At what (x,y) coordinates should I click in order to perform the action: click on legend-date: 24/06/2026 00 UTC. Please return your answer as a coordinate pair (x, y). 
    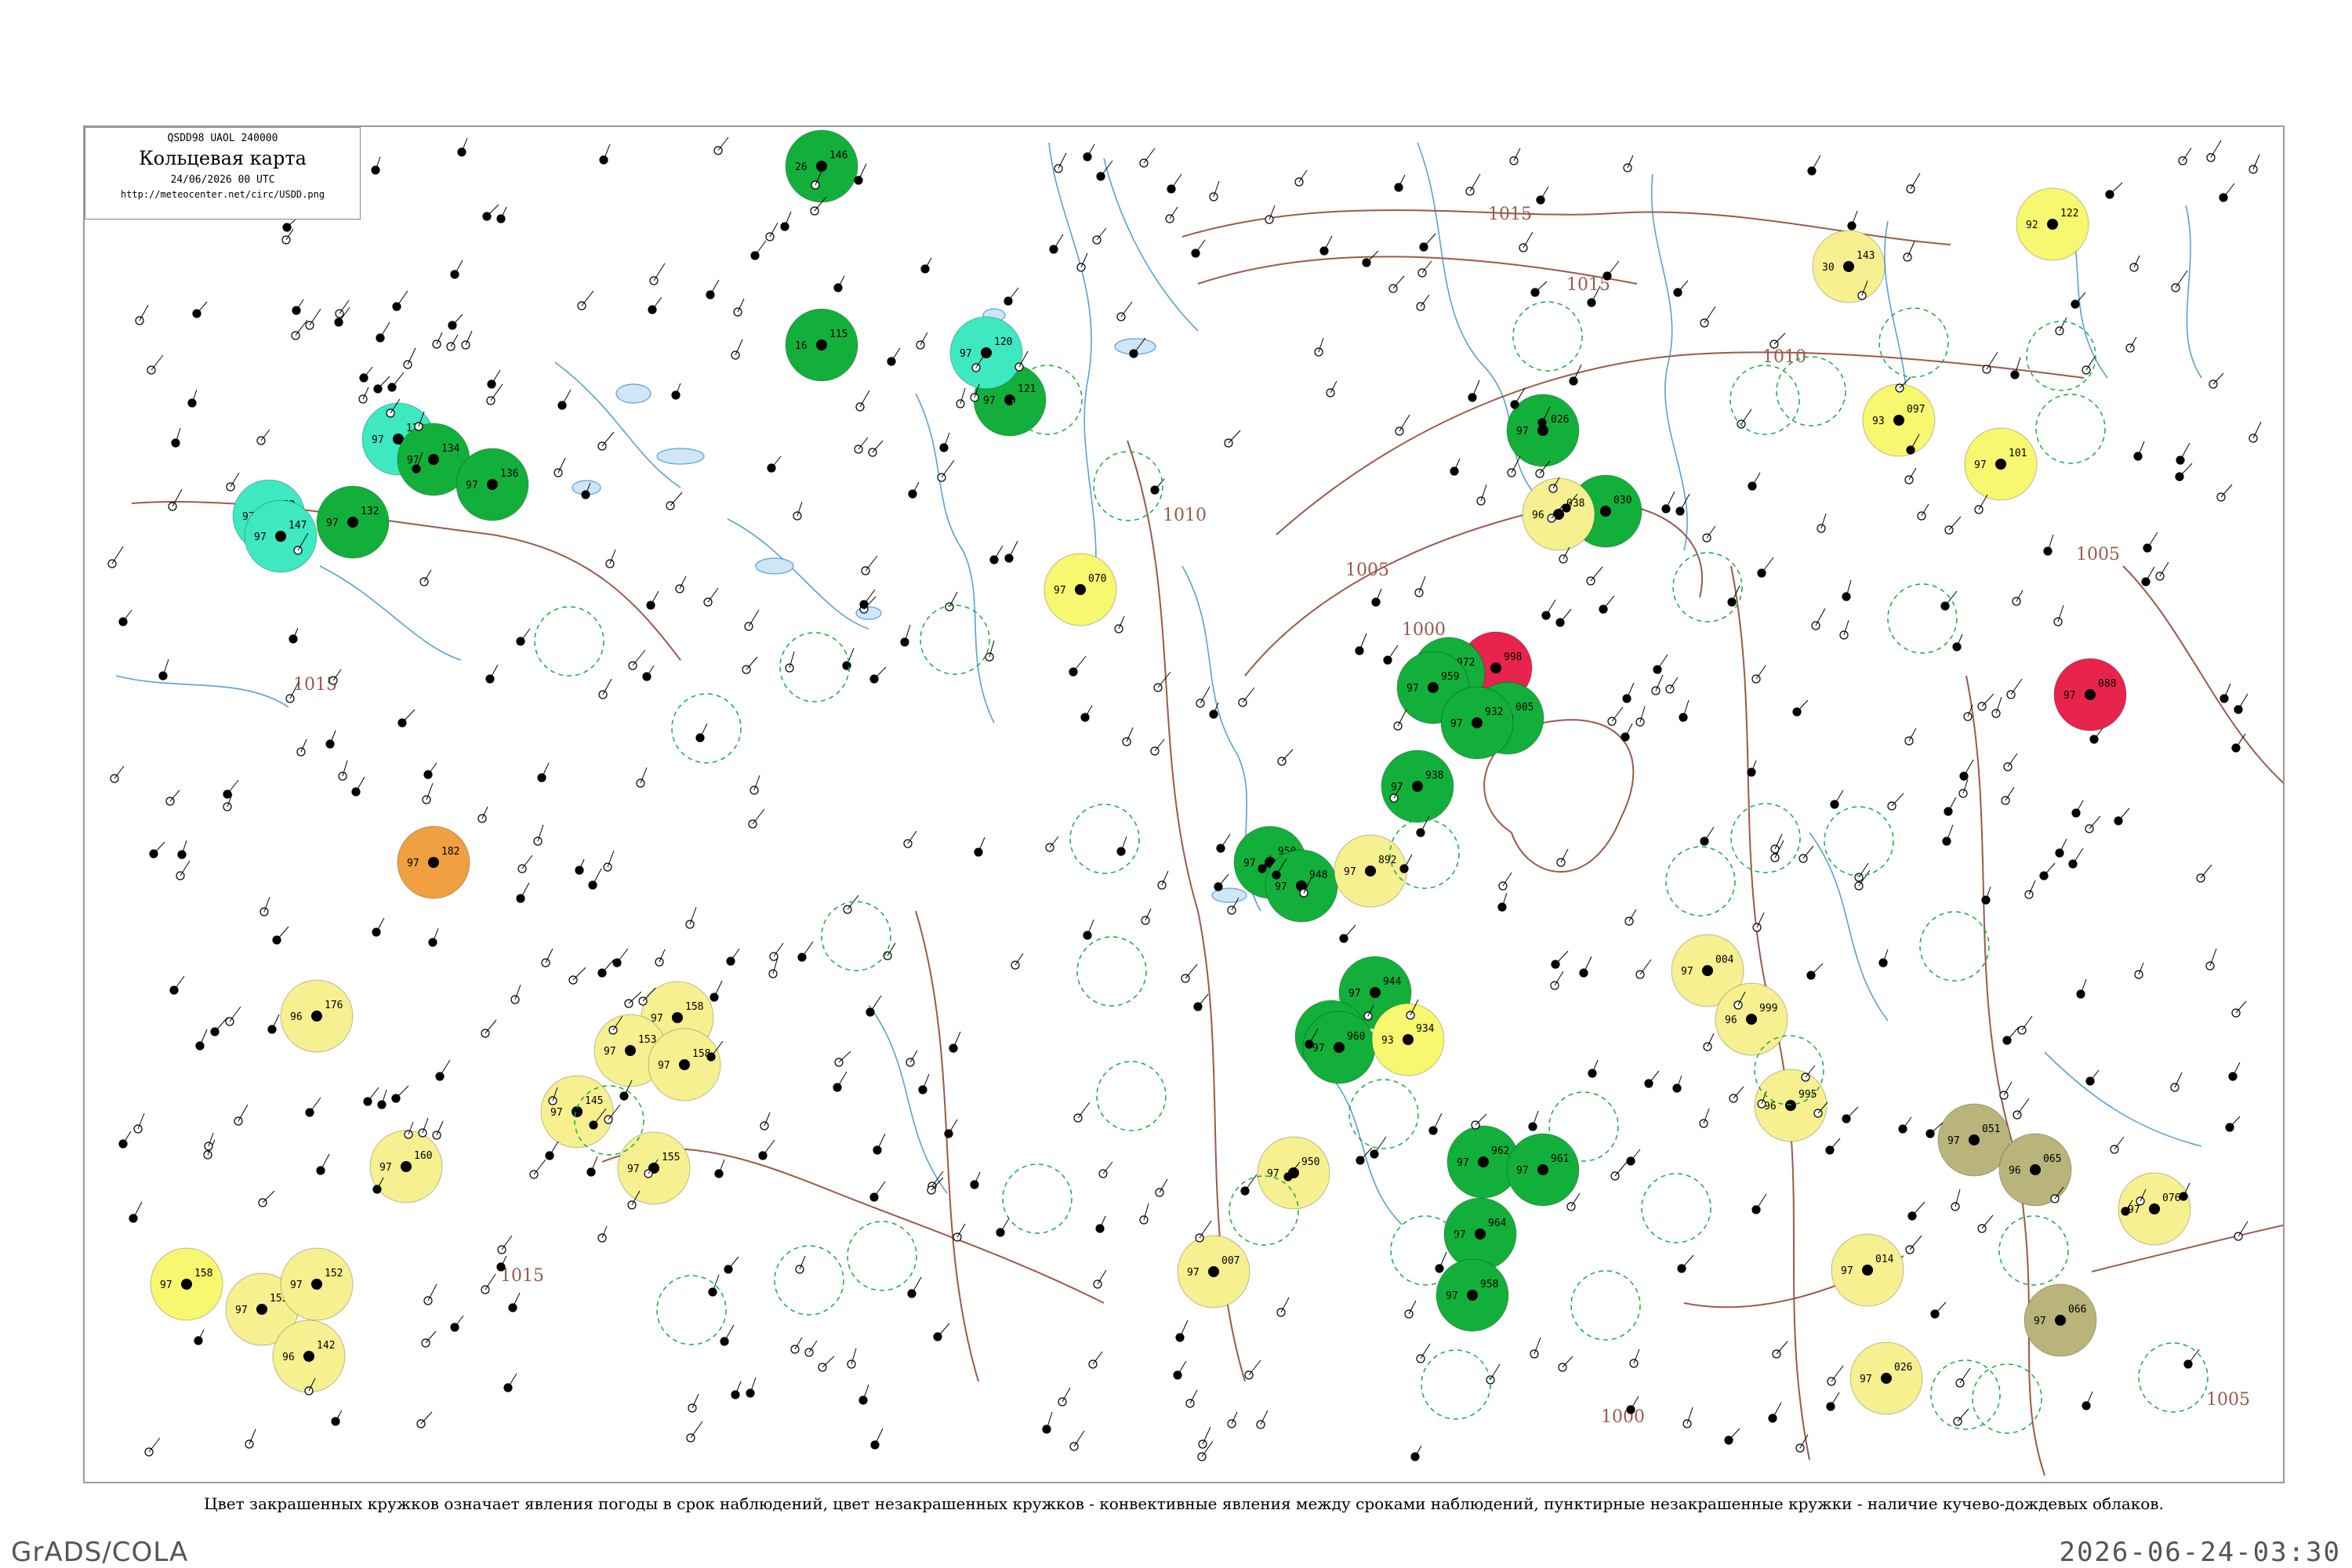
    Looking at the image, I should click on (222, 180).